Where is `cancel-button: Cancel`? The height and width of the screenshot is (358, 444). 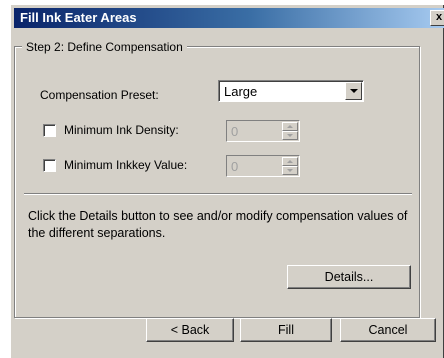 cancel-button: Cancel is located at coordinates (388, 330).